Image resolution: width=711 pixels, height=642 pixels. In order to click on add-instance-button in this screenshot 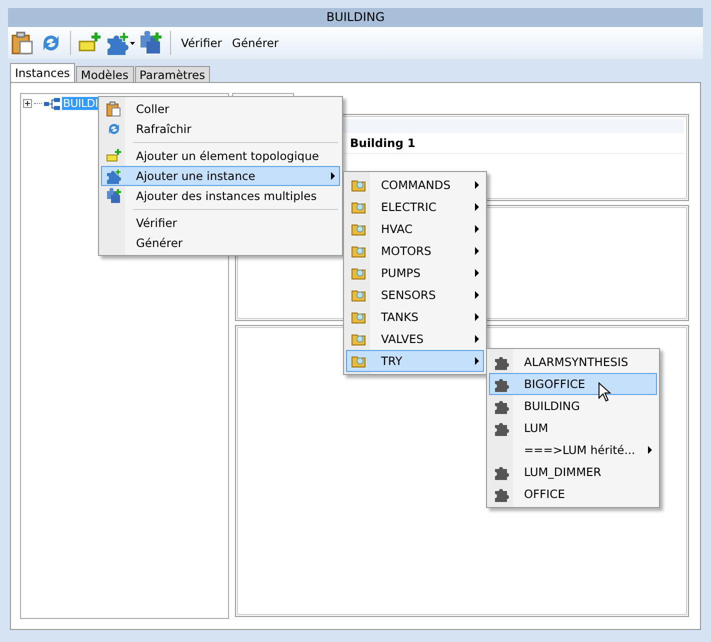, I will do `click(120, 43)`.